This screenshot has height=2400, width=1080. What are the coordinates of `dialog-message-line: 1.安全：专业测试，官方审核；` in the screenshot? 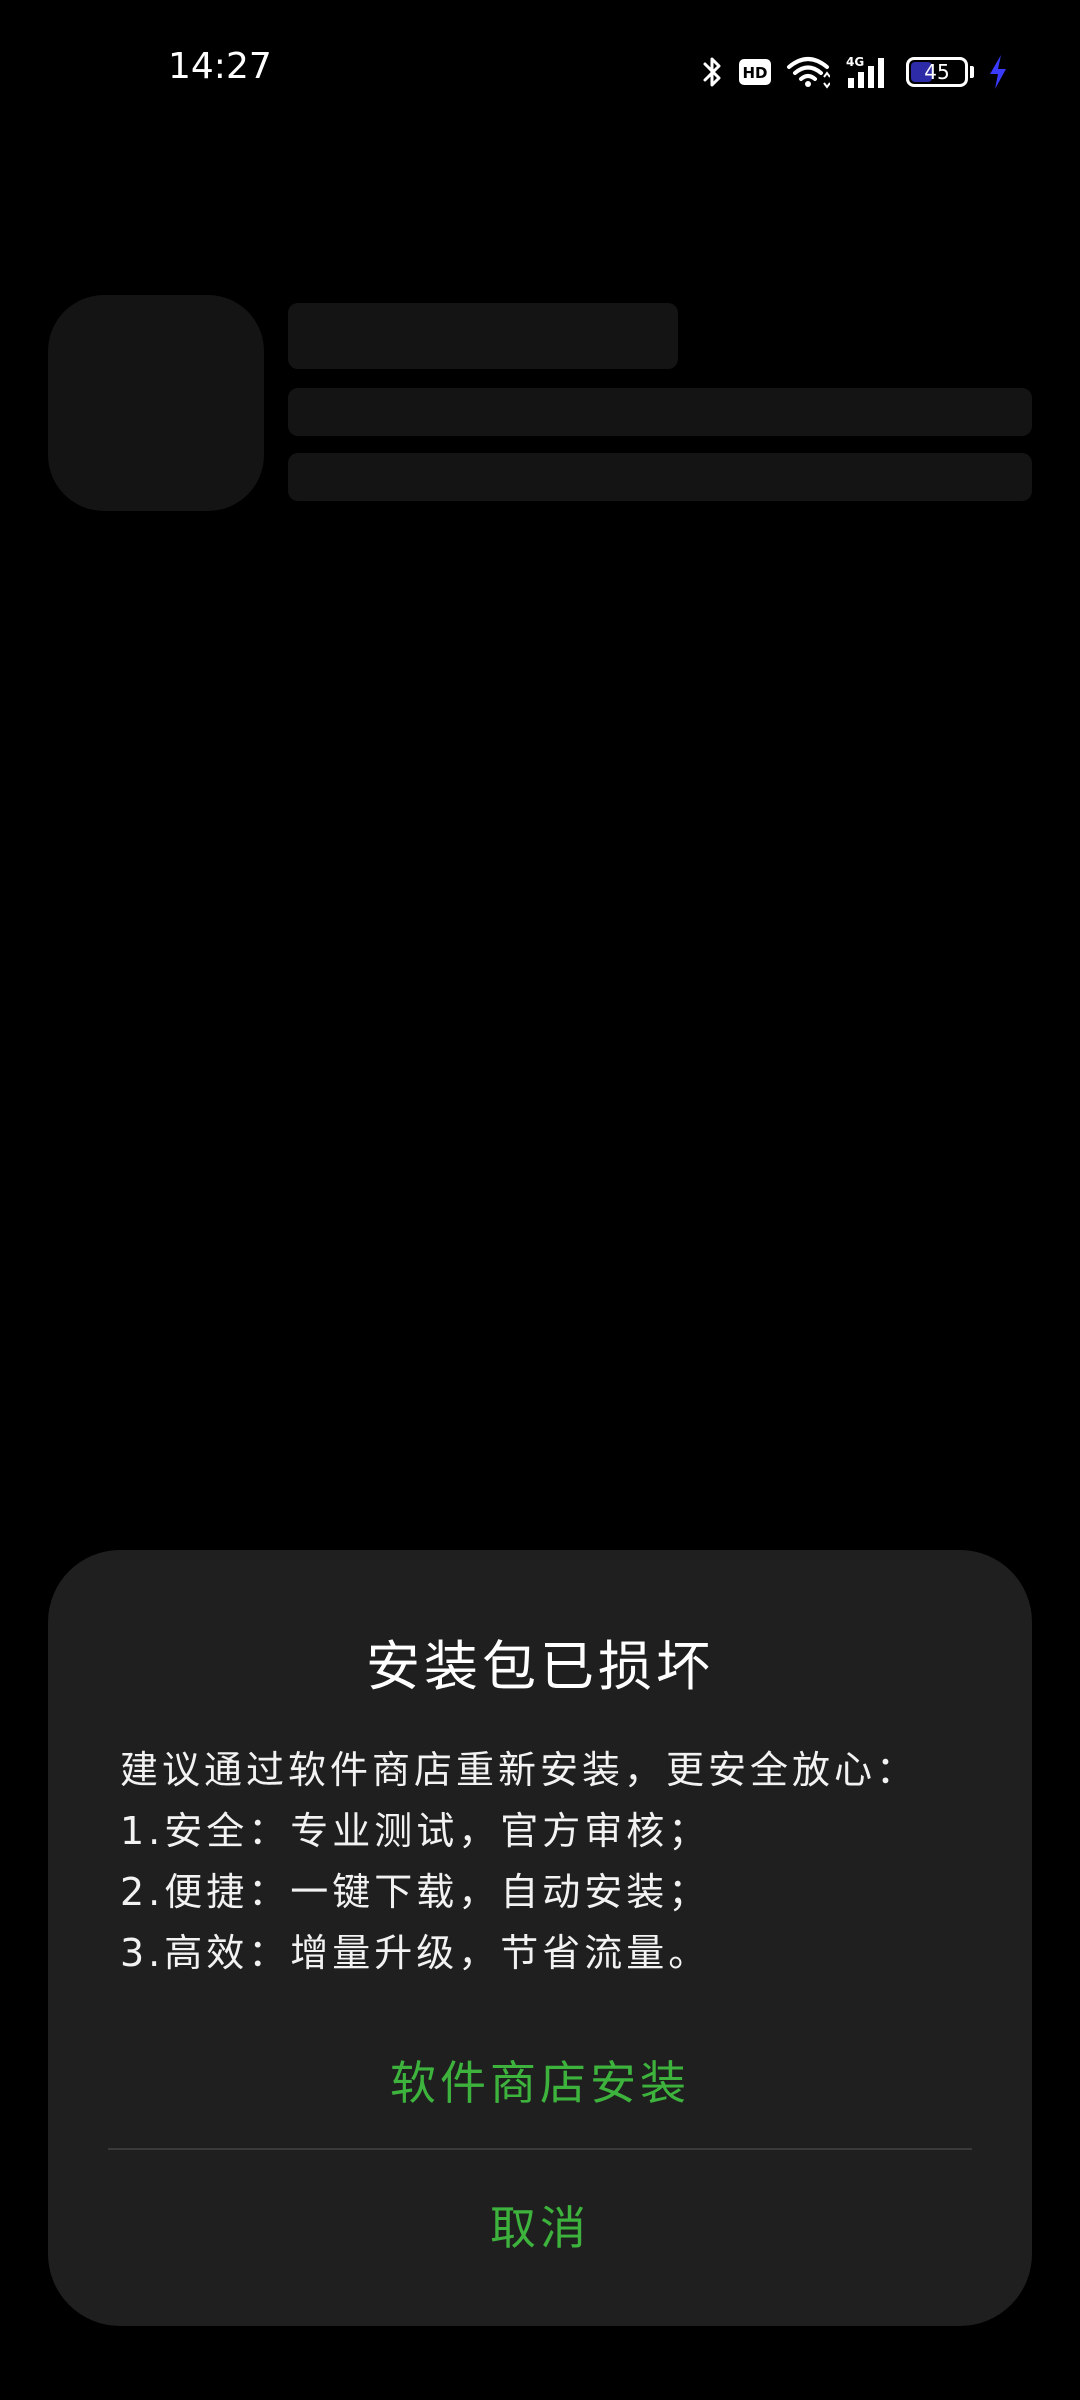 It's located at (415, 1831).